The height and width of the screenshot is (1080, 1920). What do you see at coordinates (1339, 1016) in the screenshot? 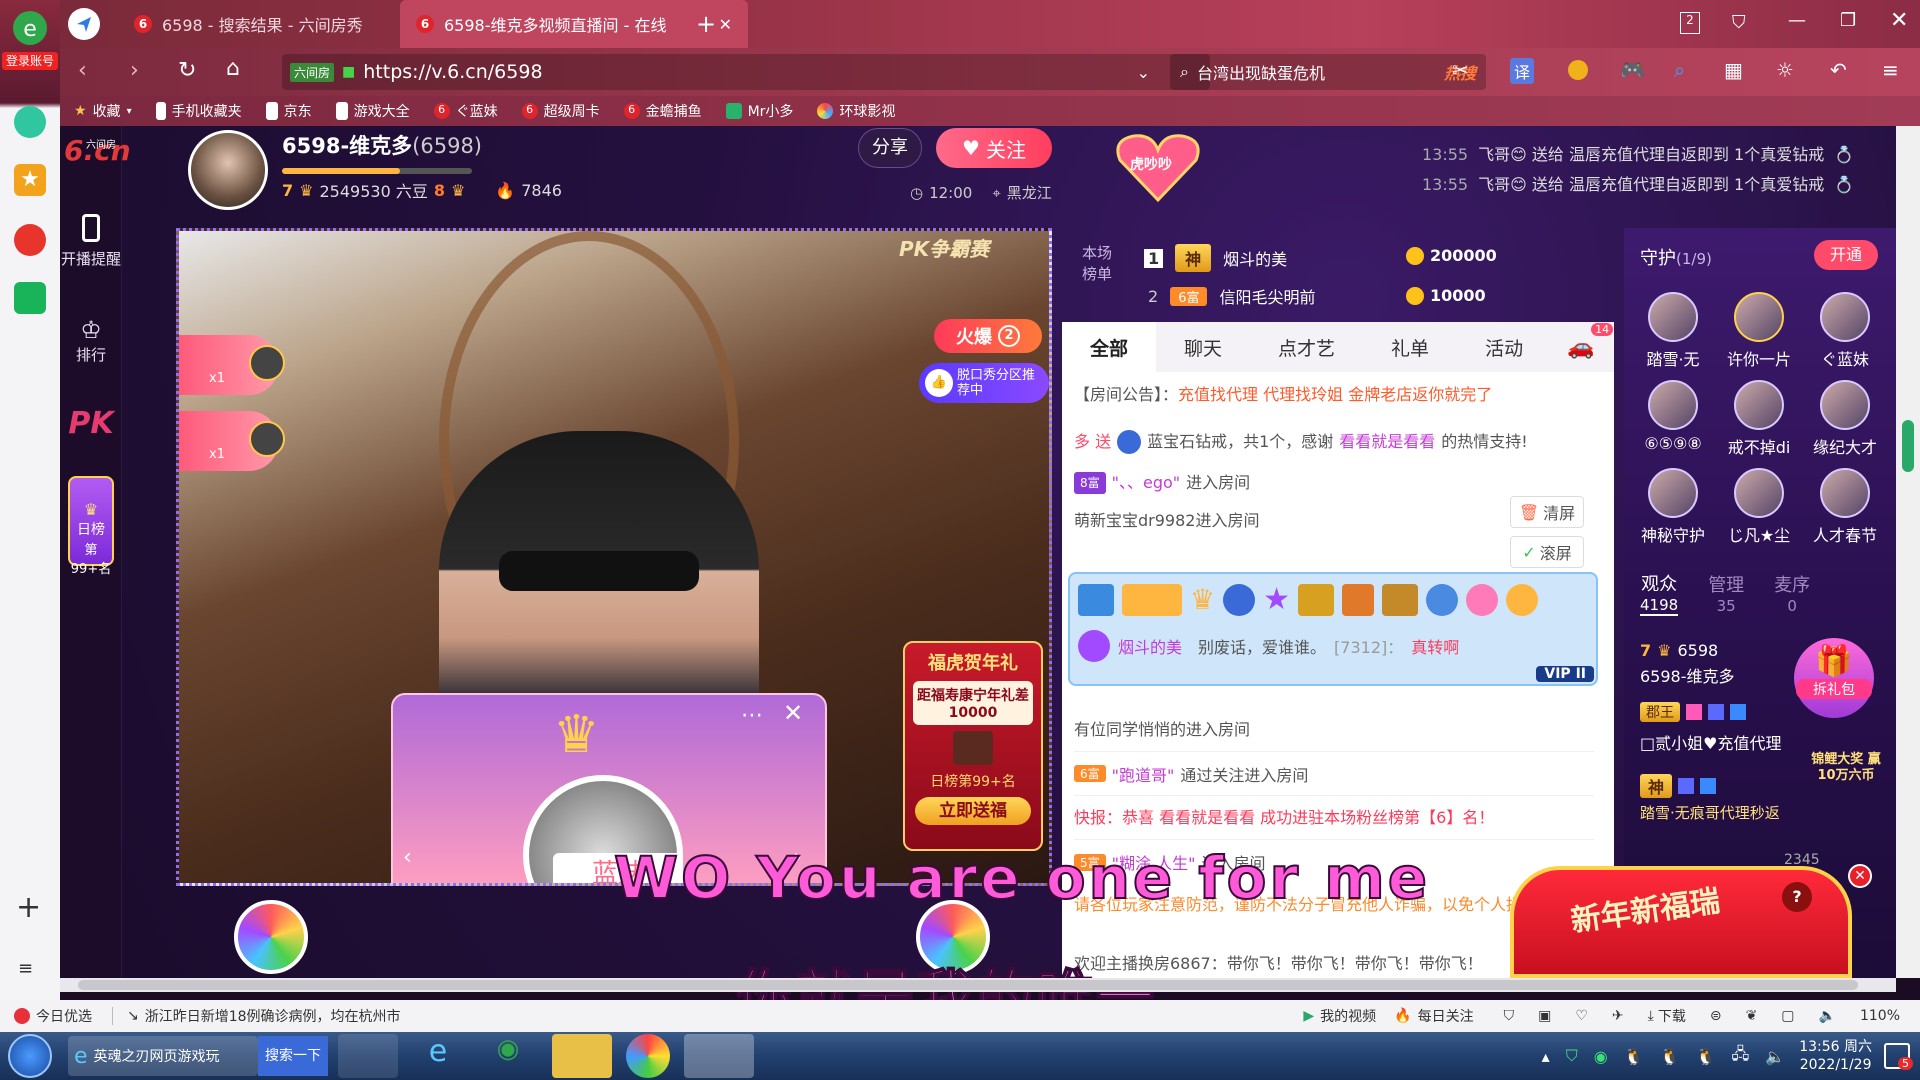
I see `my-video-button: ▶ 我的视频` at bounding box center [1339, 1016].